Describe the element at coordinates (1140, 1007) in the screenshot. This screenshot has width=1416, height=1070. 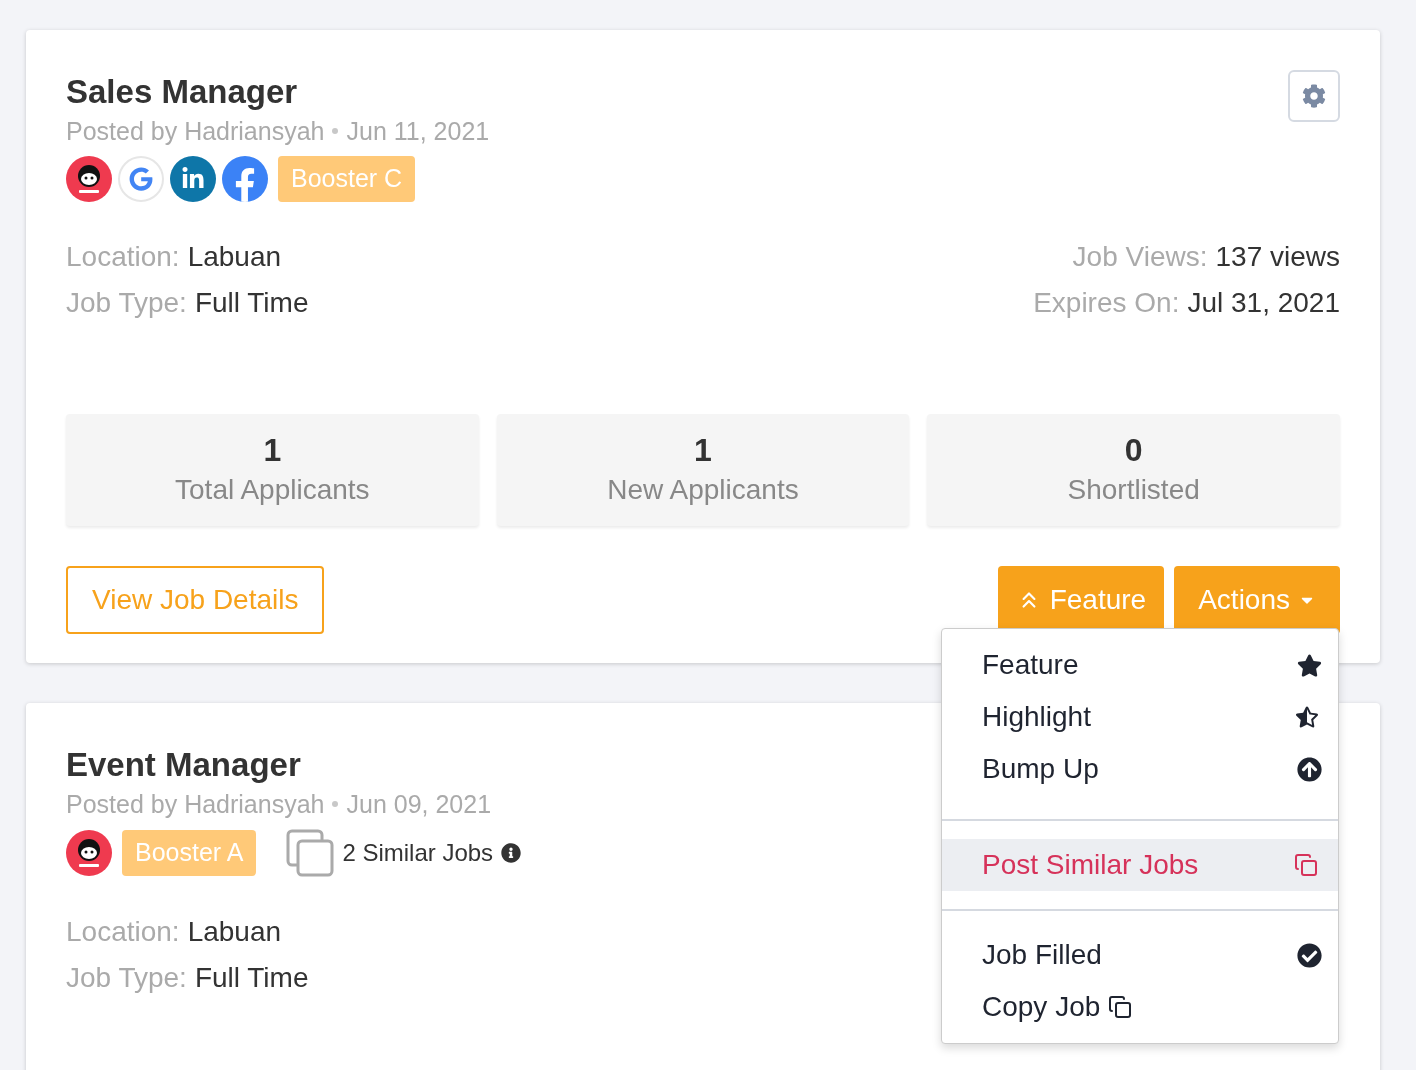
I see `menu-item: Copy Job` at that location.